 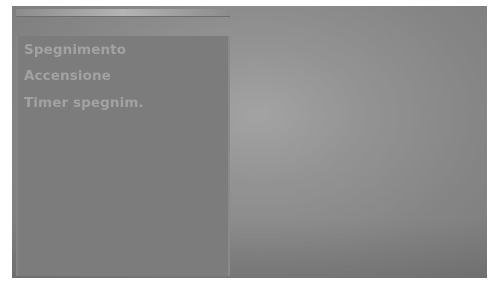 What do you see at coordinates (75, 50) in the screenshot?
I see `menu-item-spegnimento: Spegnimento` at bounding box center [75, 50].